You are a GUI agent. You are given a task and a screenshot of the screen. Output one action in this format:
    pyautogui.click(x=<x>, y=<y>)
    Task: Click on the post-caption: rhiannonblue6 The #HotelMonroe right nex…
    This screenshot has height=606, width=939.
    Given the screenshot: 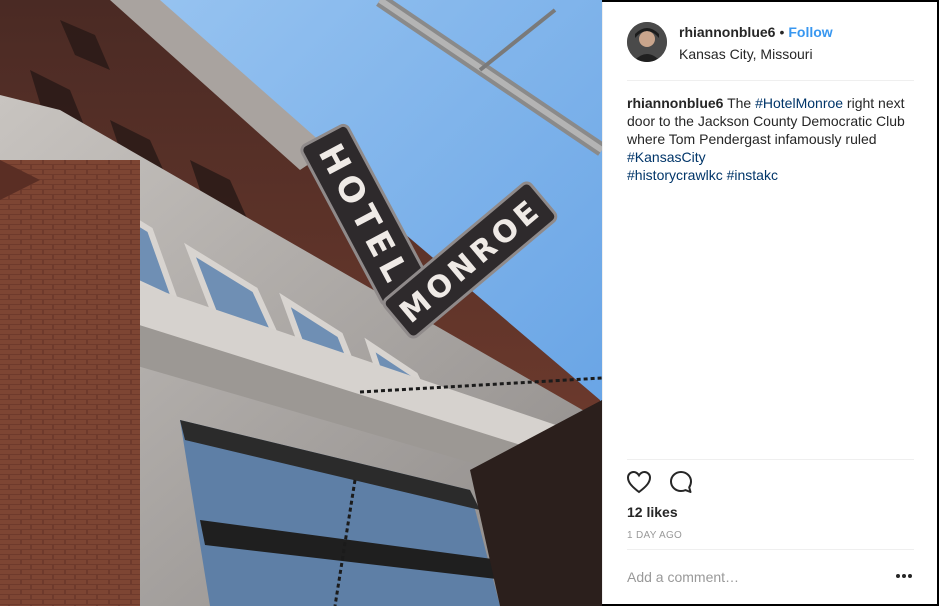 What is the action you would take?
    pyautogui.click(x=772, y=139)
    